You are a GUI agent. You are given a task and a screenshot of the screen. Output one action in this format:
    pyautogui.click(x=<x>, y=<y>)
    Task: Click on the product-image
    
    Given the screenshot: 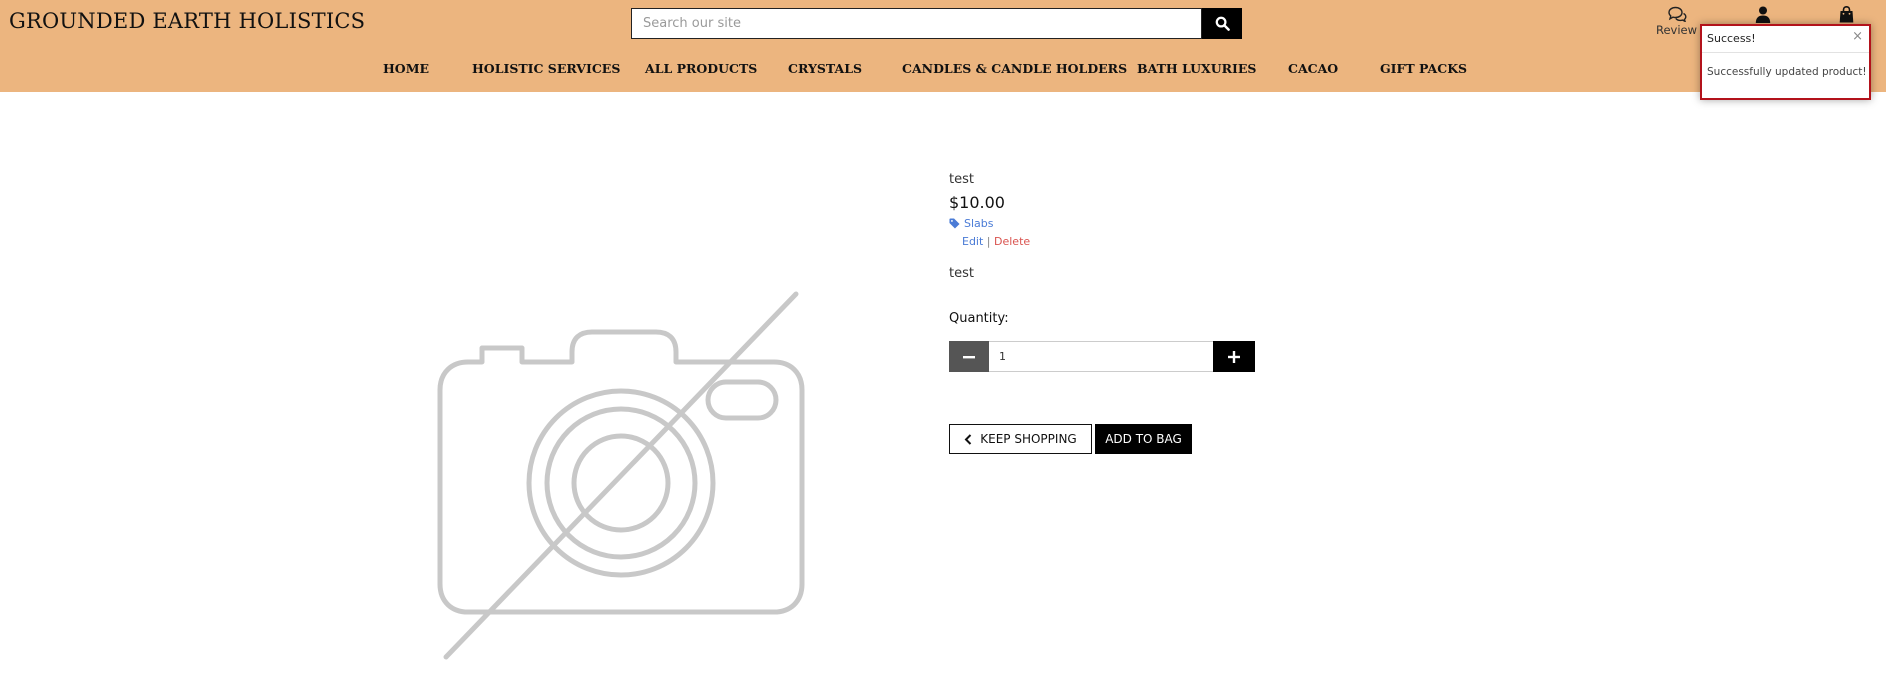 What is the action you would take?
    pyautogui.click(x=621, y=479)
    